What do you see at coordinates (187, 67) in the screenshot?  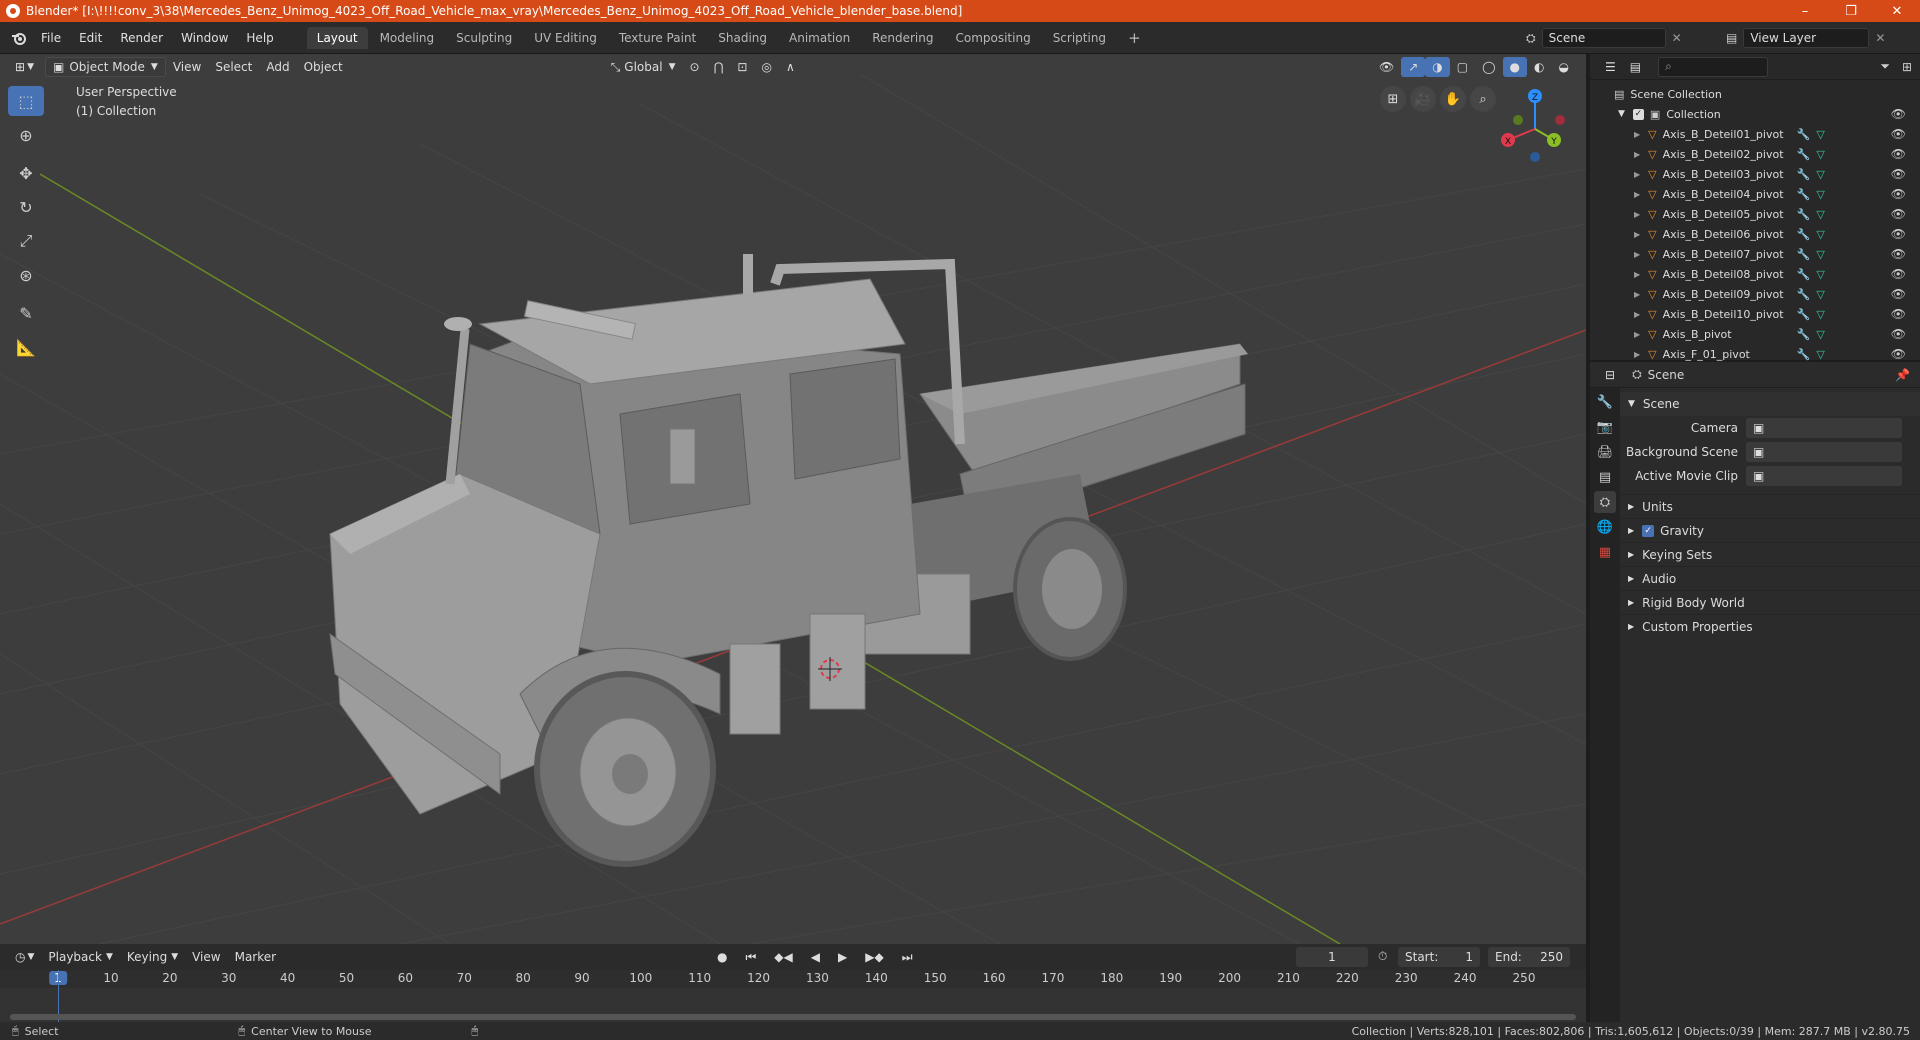 I see `view-menu: View` at bounding box center [187, 67].